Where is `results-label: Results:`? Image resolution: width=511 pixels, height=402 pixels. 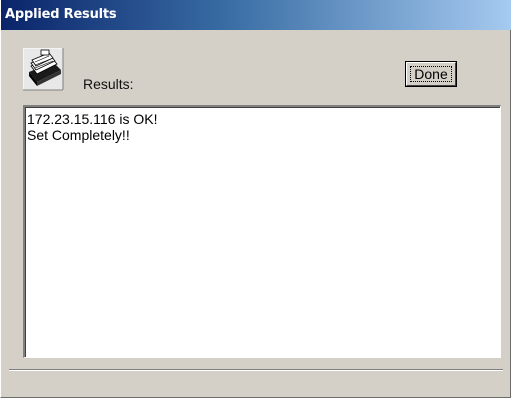
results-label: Results: is located at coordinates (108, 84).